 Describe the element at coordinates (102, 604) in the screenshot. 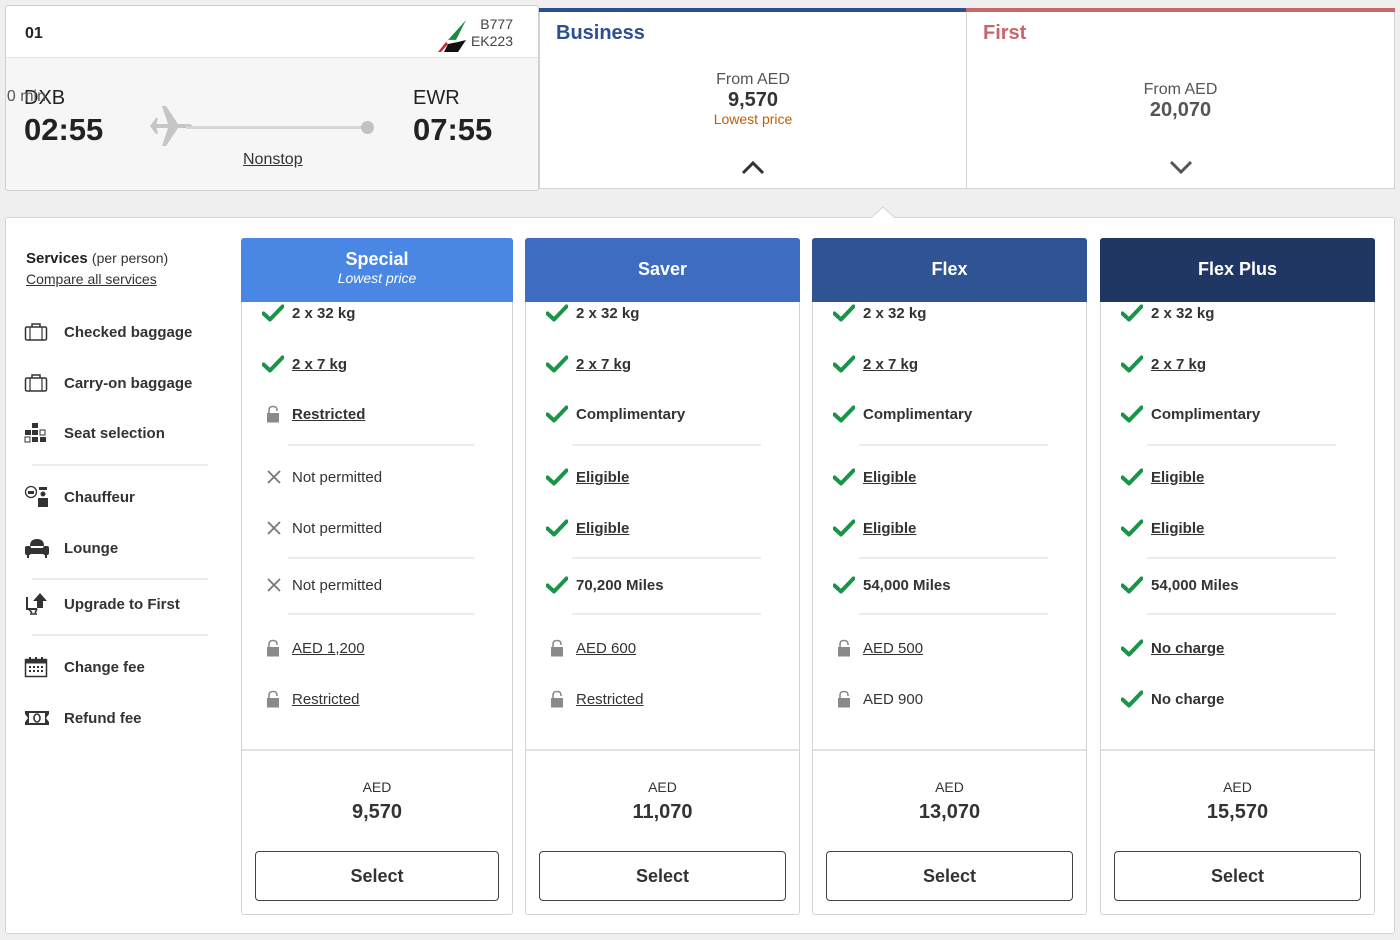

I see `service-row-upgrade-to-first: Upgrade to First` at that location.